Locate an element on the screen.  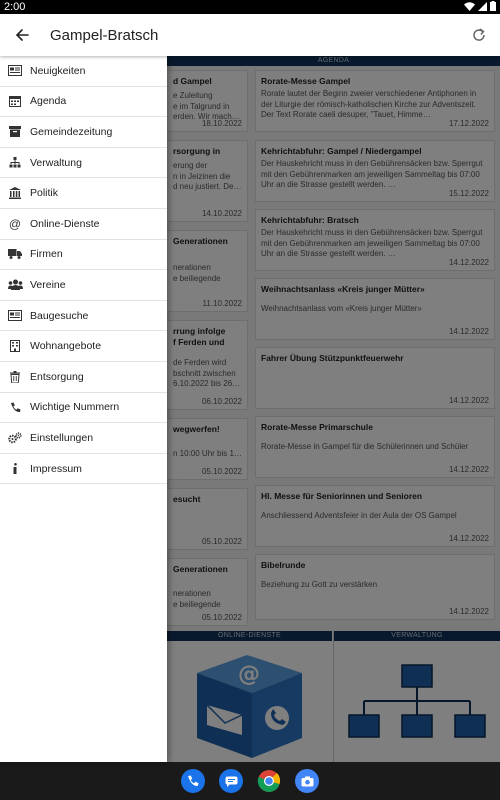
refresh-icon is located at coordinates (479, 35).